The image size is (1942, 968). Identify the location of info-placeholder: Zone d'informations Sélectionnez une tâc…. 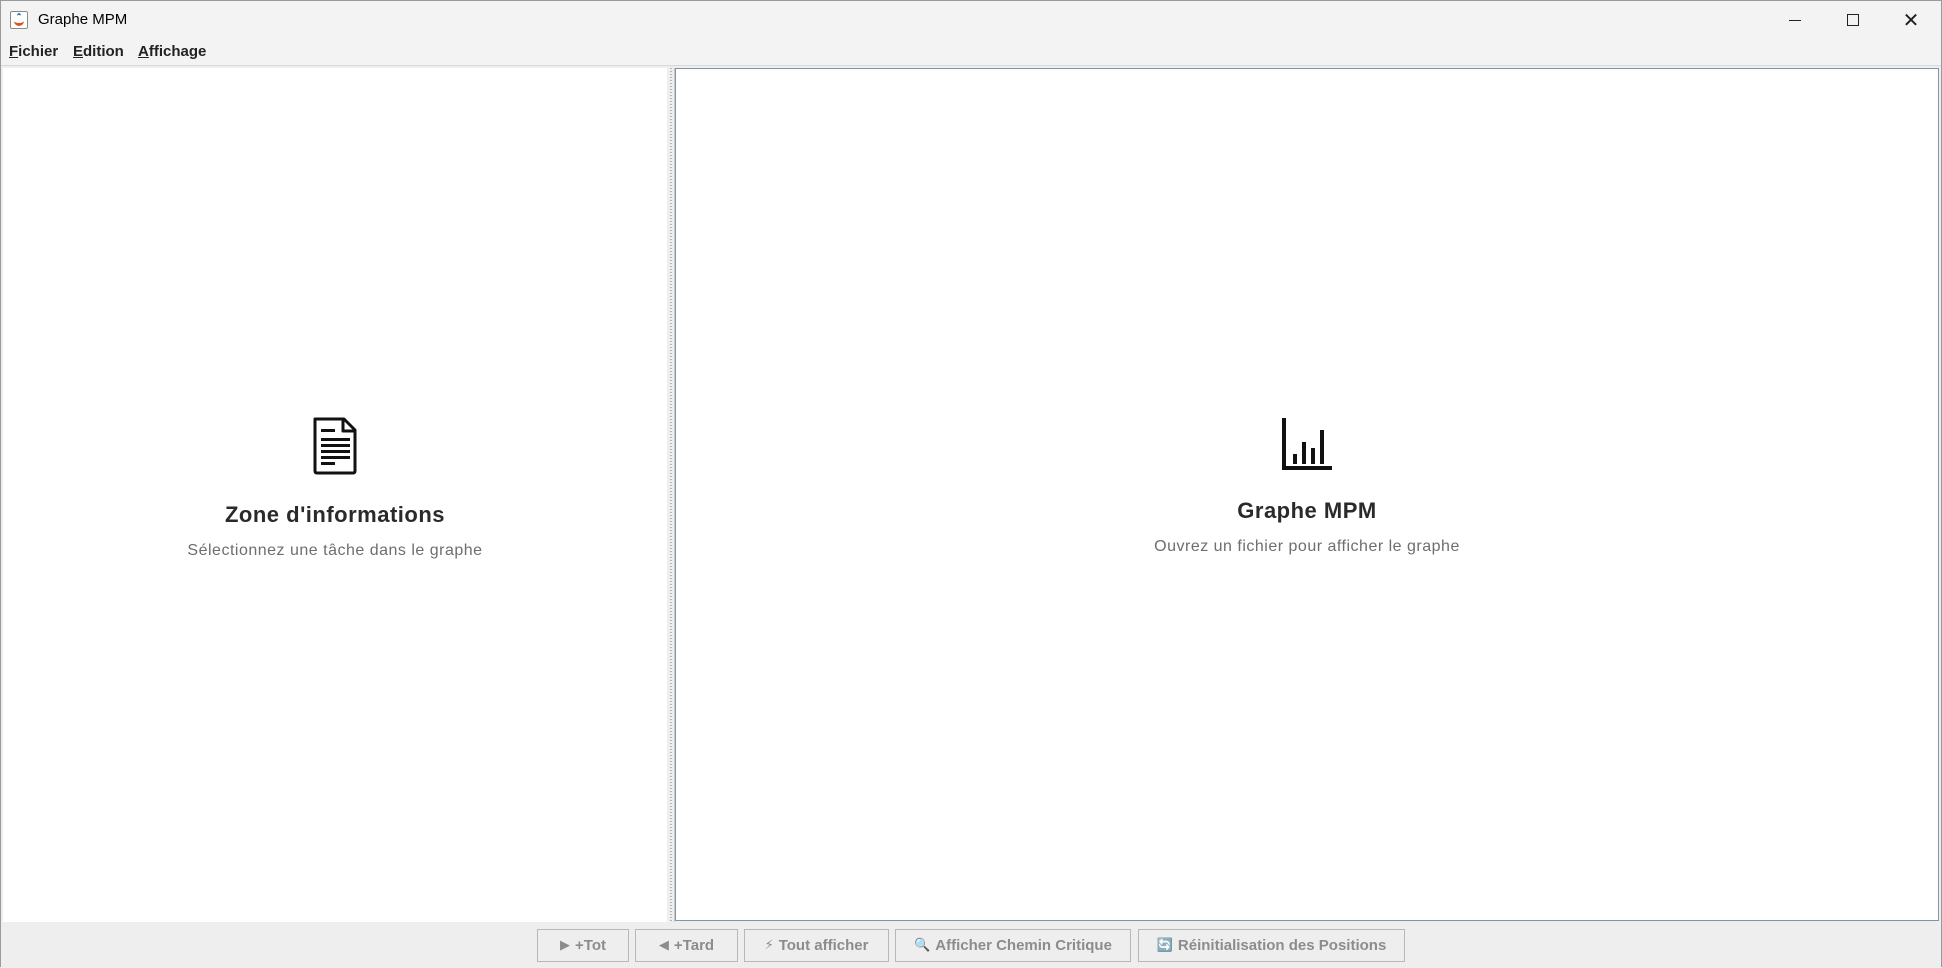
(335, 488).